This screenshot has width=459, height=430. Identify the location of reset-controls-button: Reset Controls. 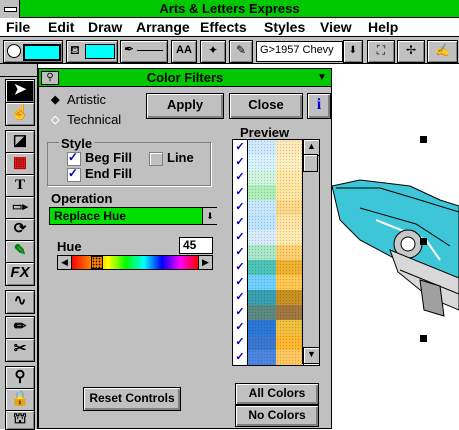
(132, 399).